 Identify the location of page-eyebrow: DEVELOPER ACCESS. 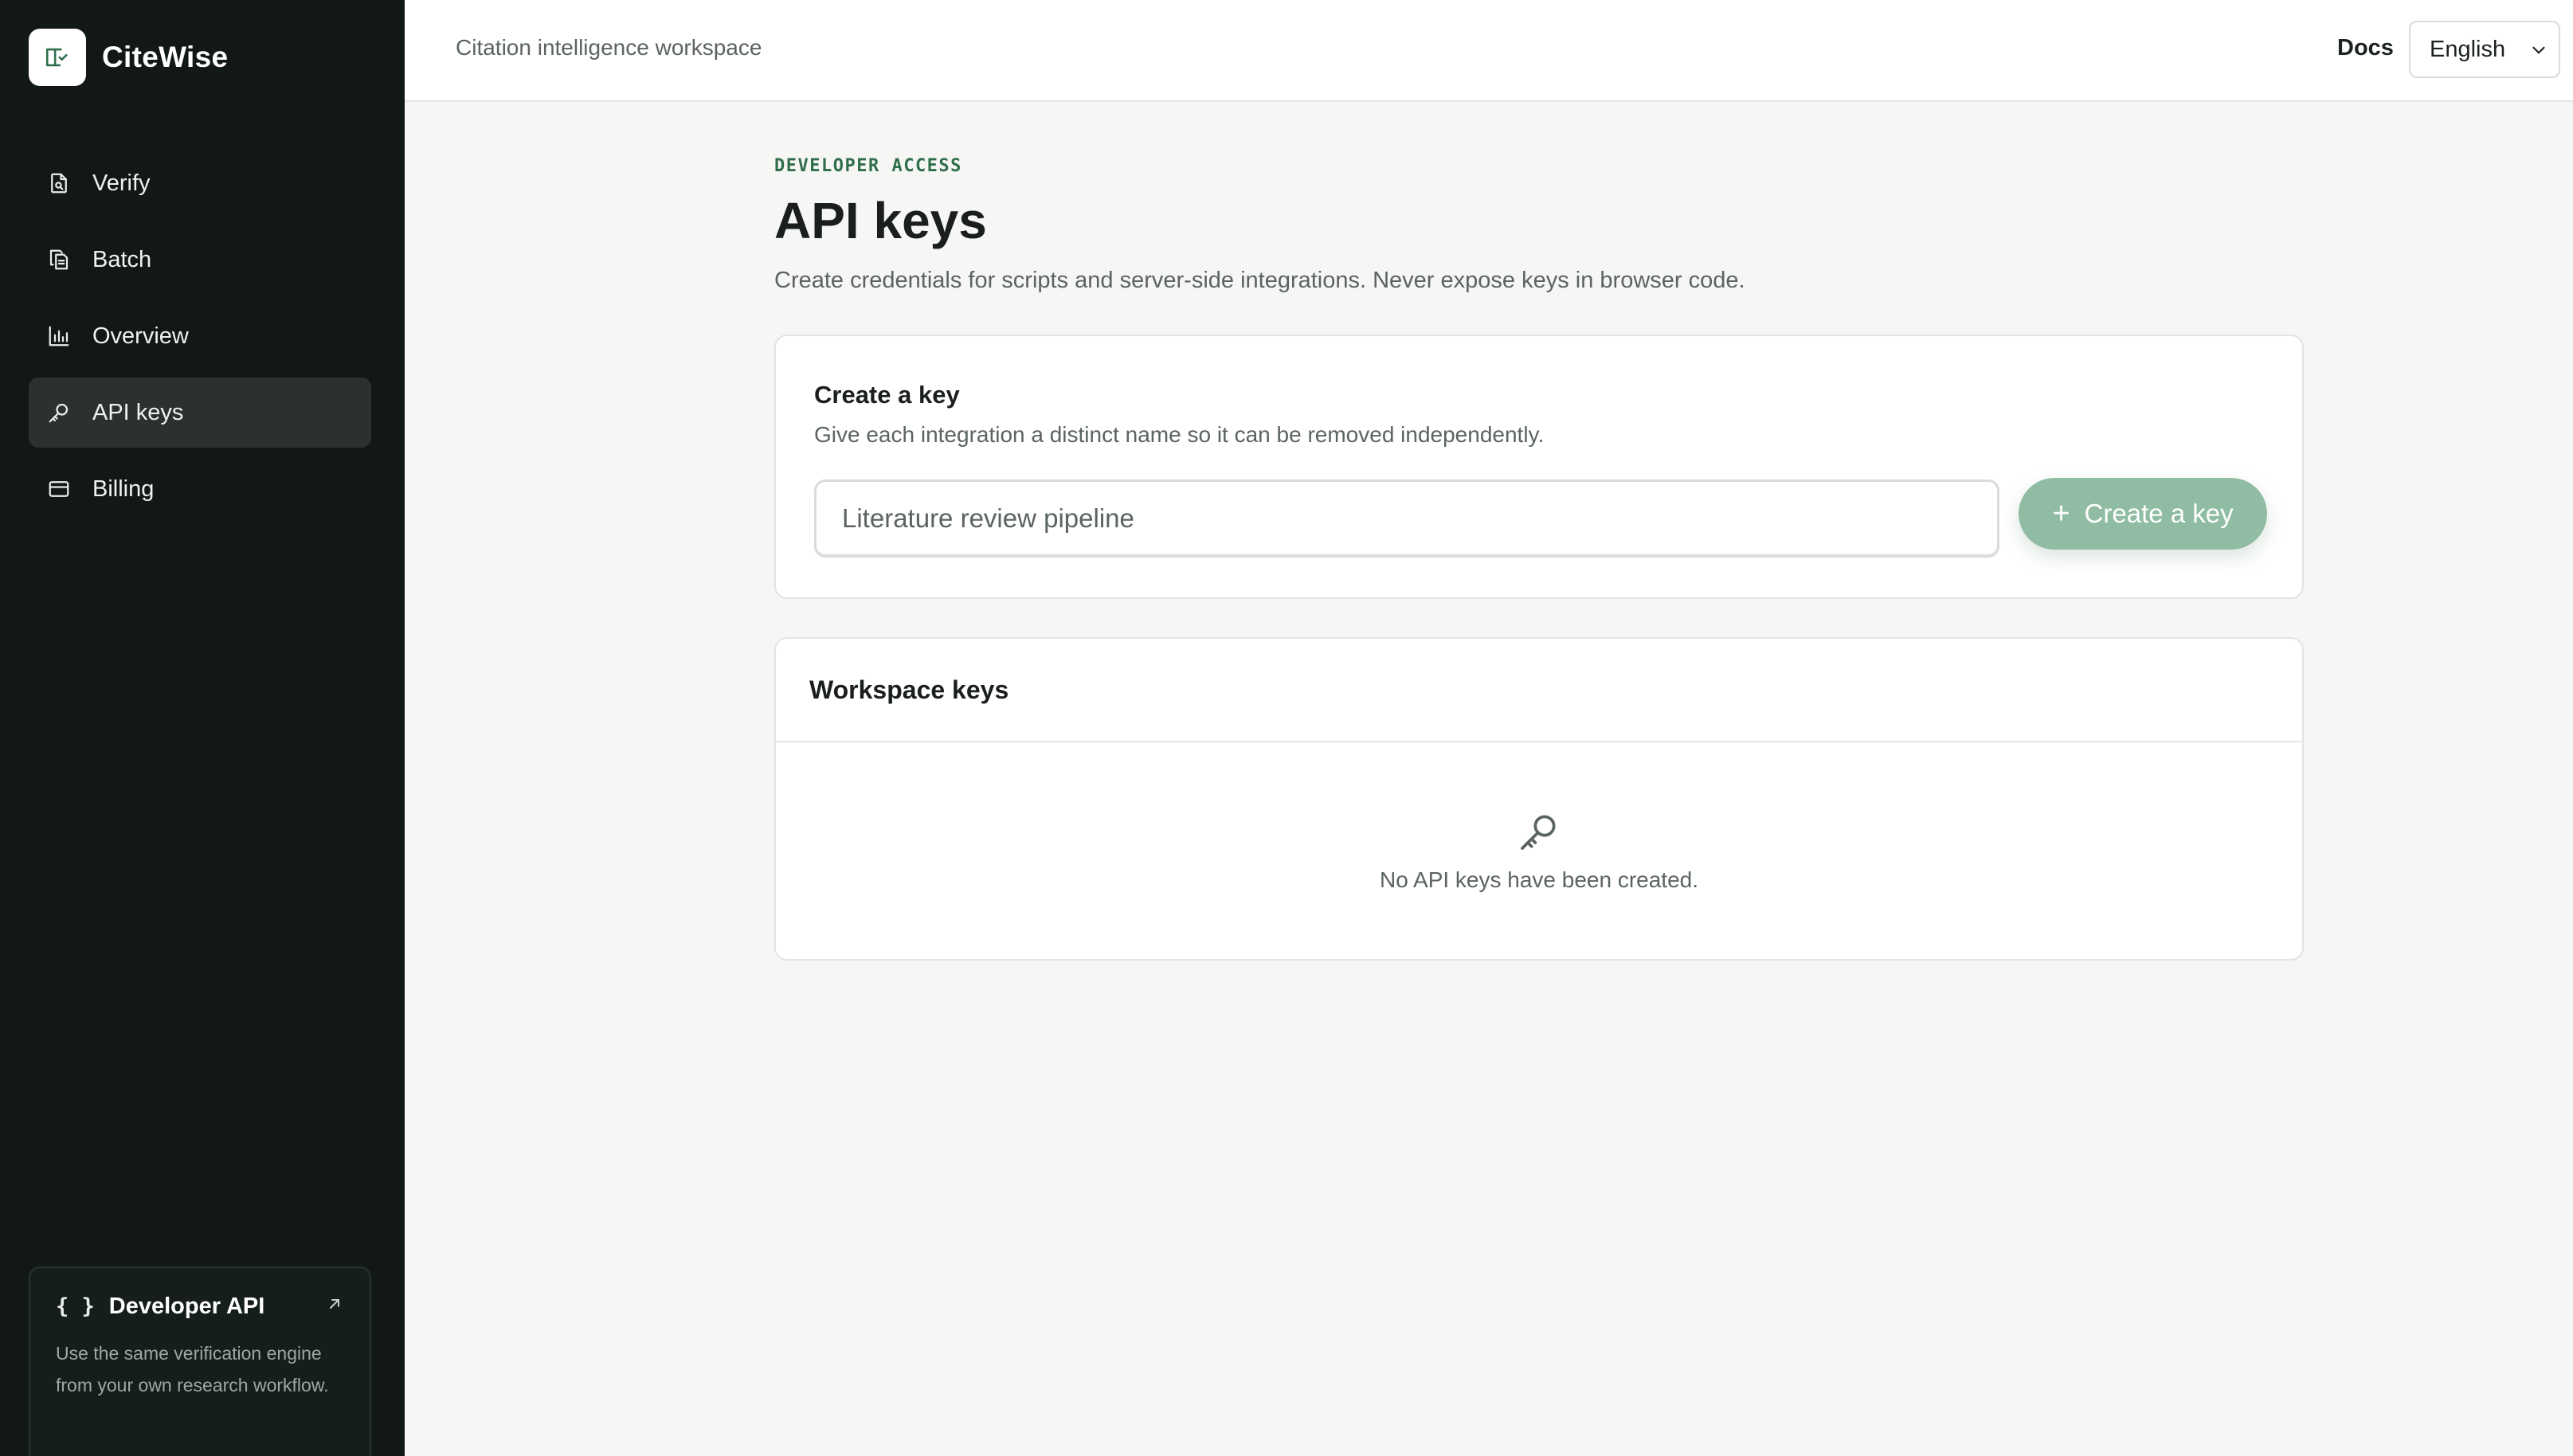
(868, 166).